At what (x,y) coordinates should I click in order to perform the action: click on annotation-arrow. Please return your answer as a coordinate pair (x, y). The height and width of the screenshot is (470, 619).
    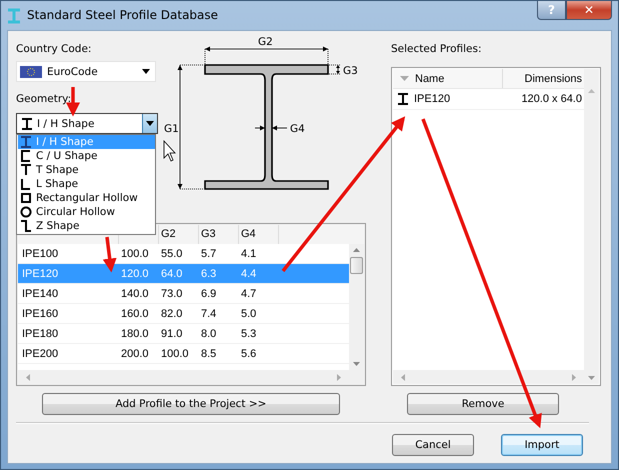
    Looking at the image, I should click on (109, 254).